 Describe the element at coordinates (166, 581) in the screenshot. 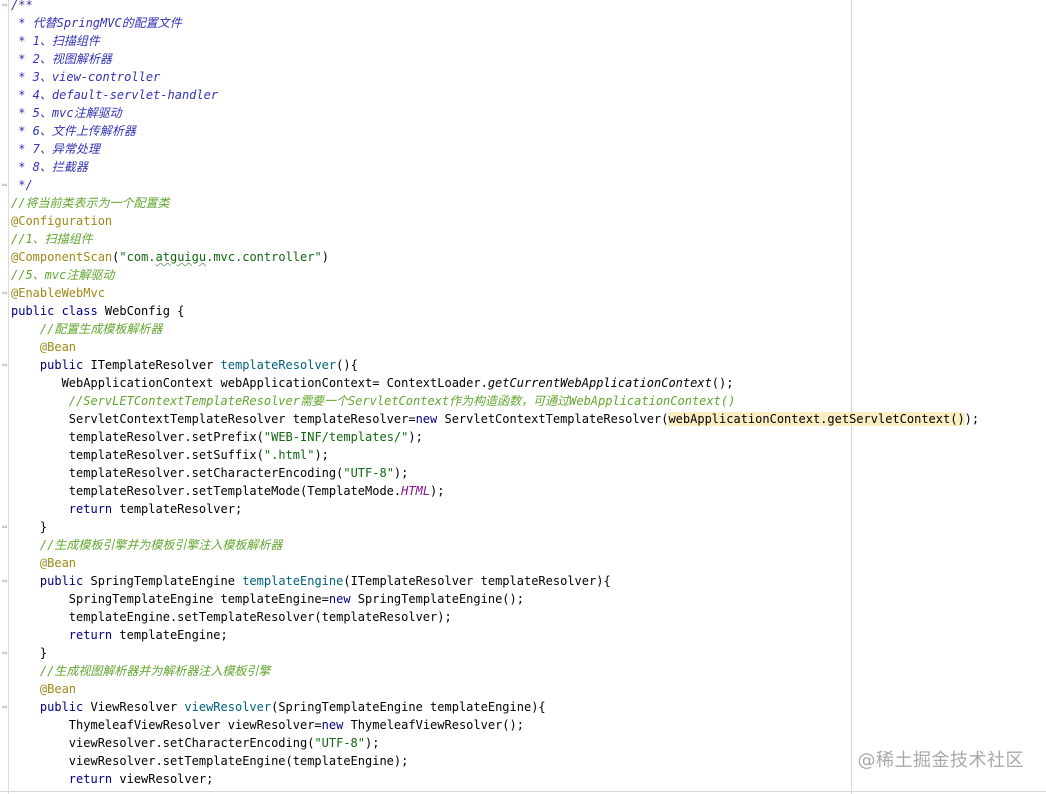

I see `code-token: SpringTemplateEngine` at that location.